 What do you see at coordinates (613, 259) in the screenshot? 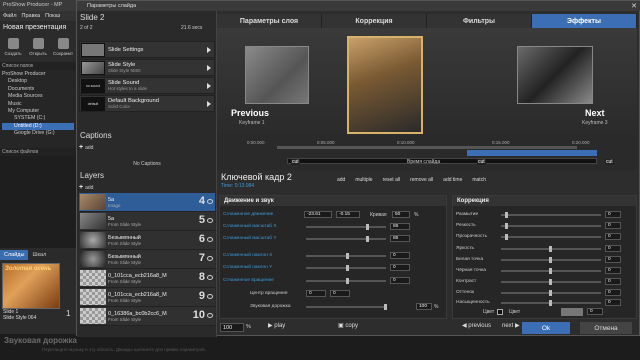
I see `white-point-input: 0` at bounding box center [613, 259].